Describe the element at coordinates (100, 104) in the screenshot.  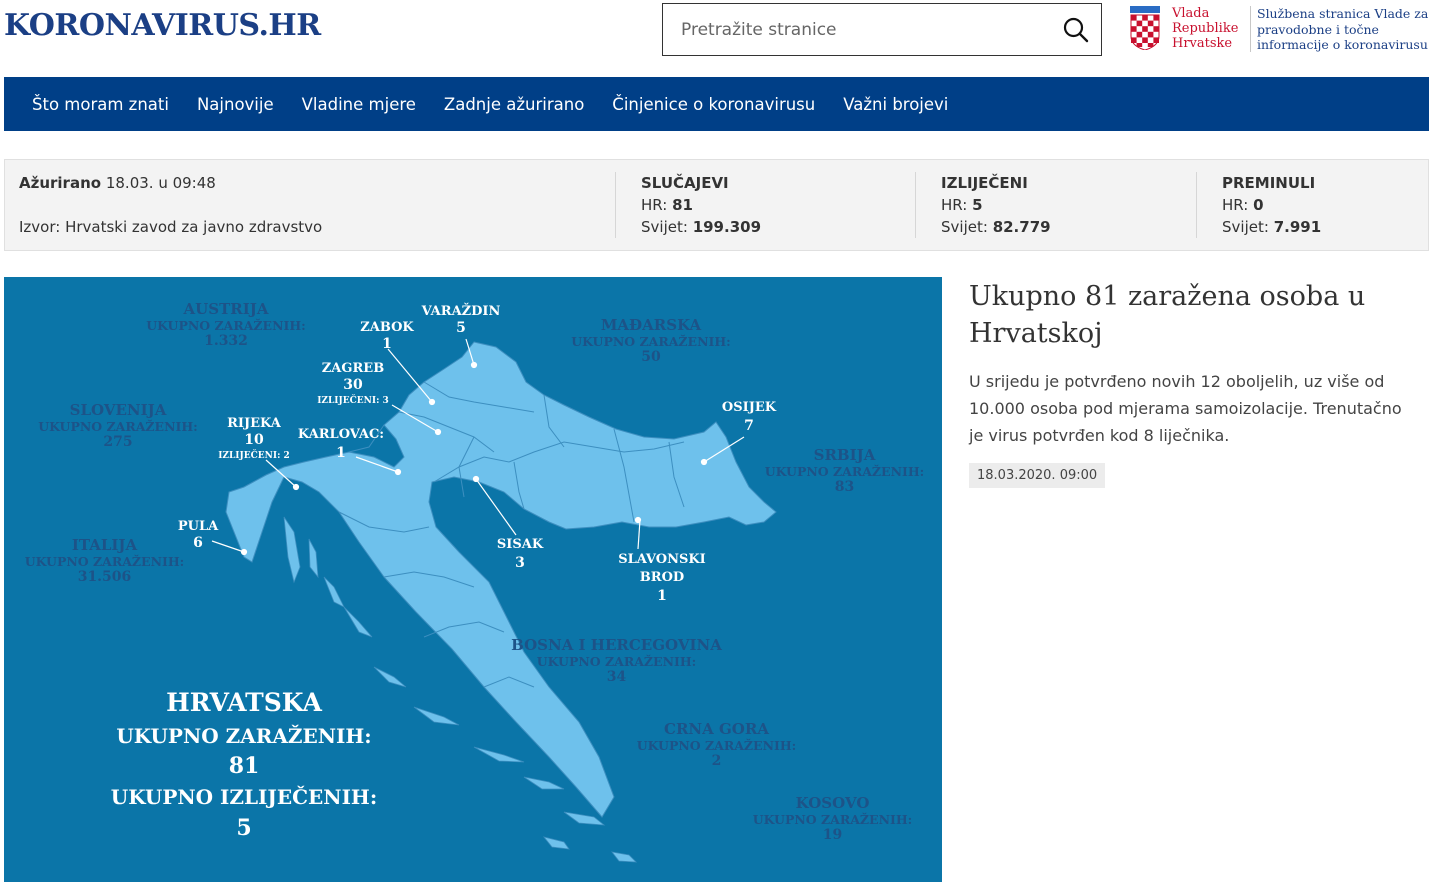
I see `nav-item-sto-moram-znati: Što moram znati` at that location.